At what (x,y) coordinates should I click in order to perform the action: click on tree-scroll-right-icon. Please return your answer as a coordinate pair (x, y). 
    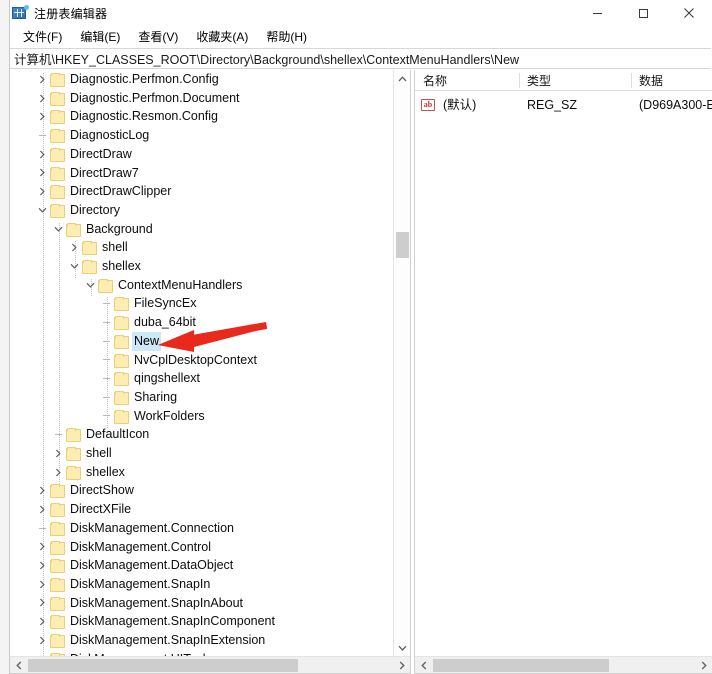
    Looking at the image, I should click on (401, 665).